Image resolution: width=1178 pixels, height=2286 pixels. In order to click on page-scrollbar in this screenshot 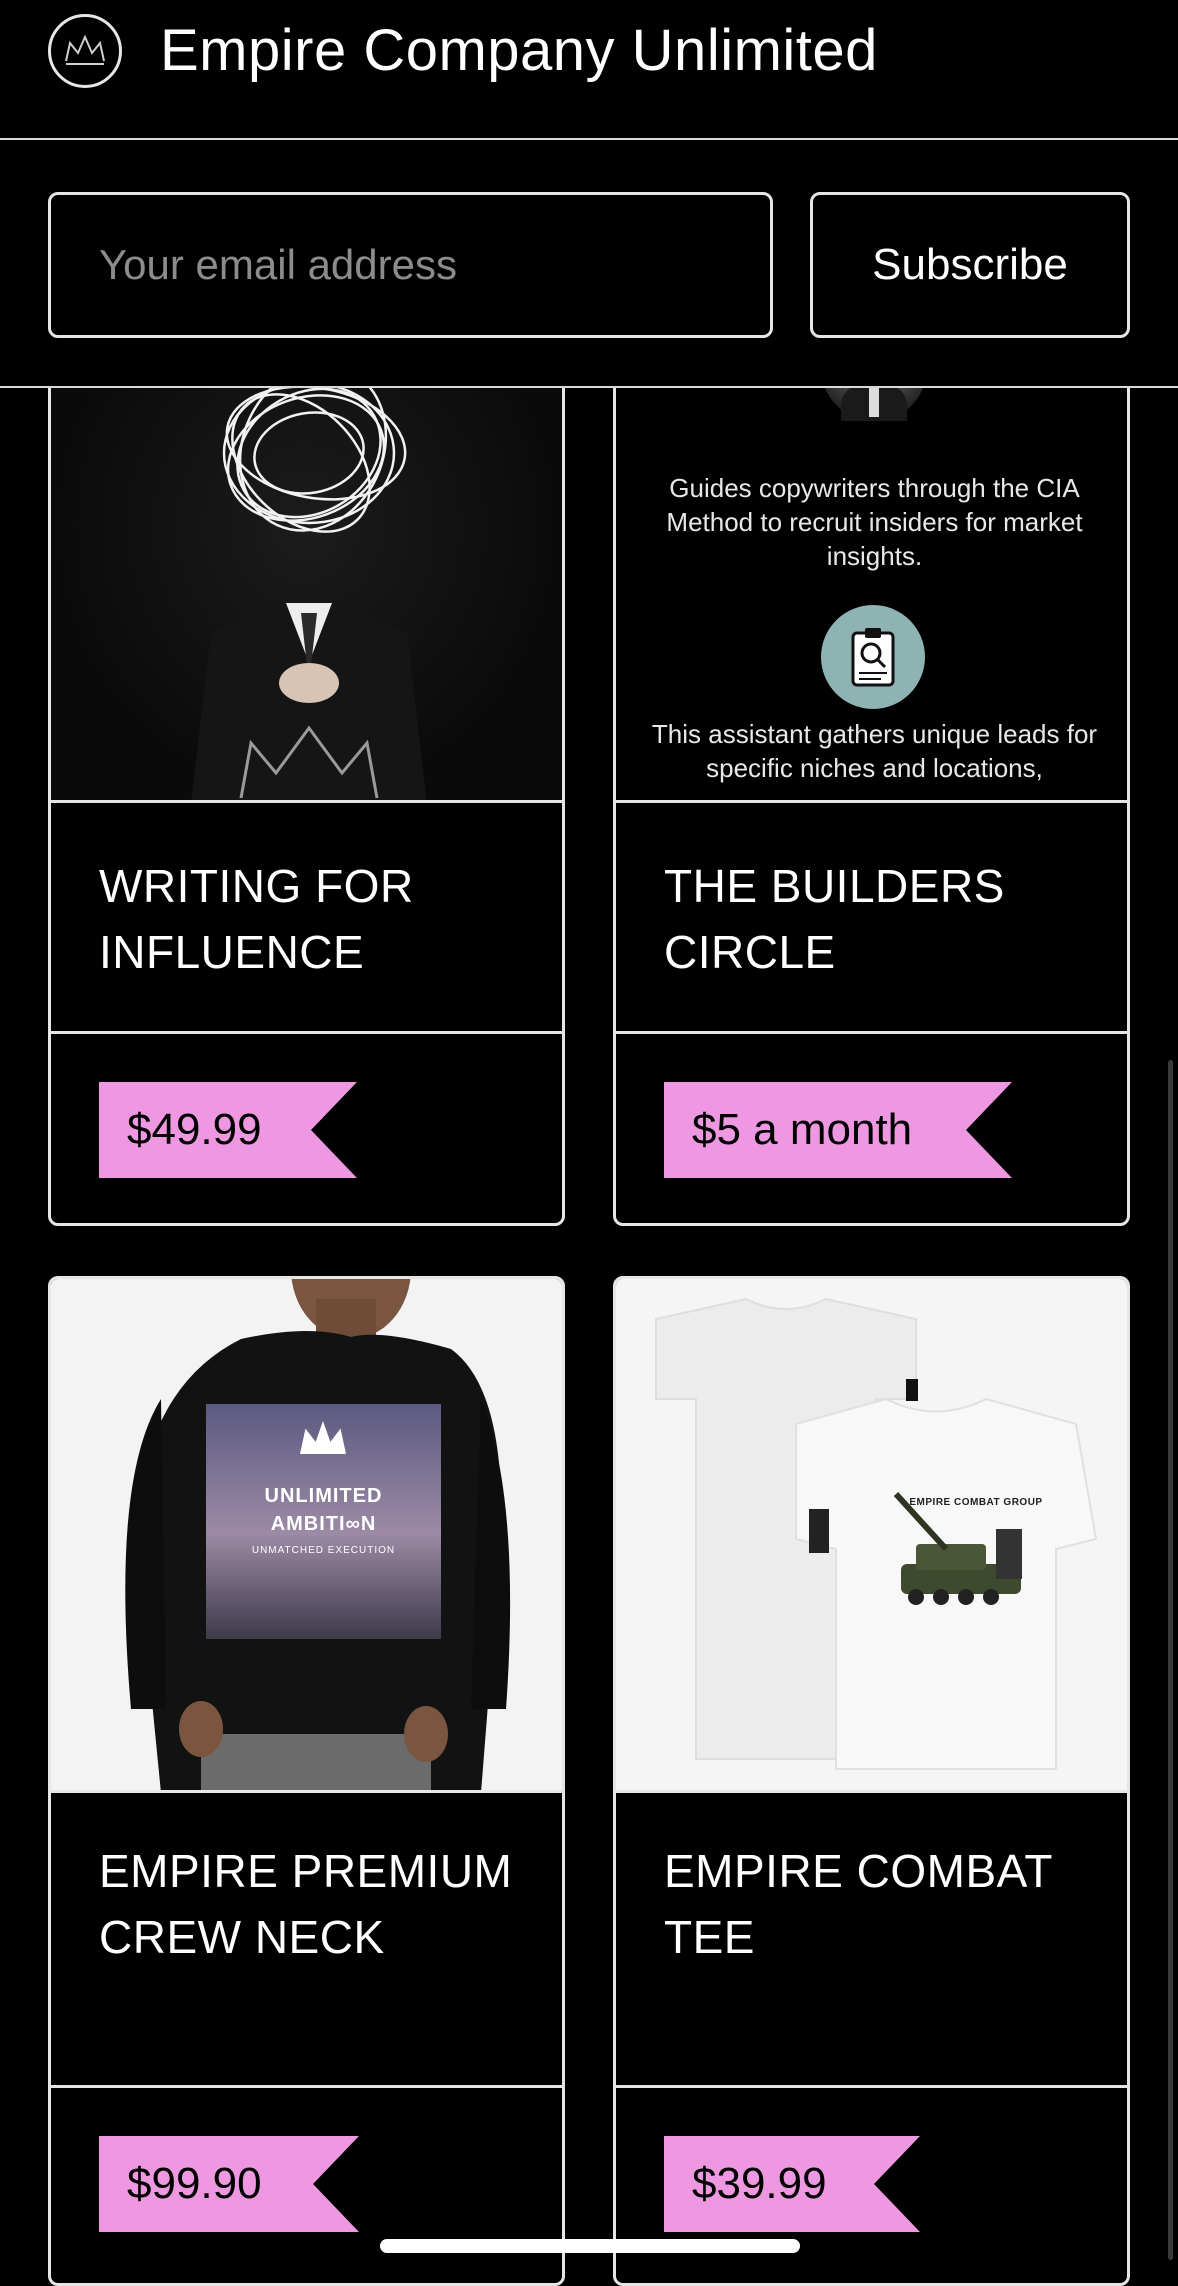, I will do `click(1170, 1660)`.